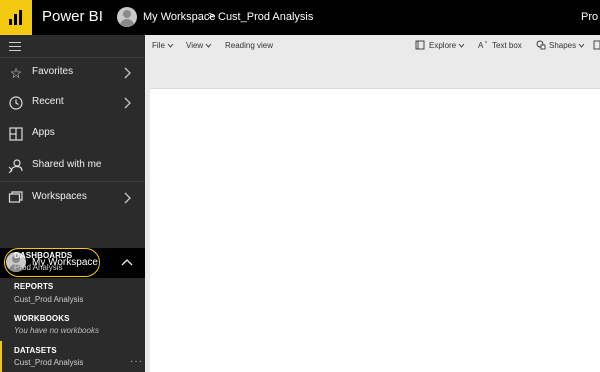  What do you see at coordinates (1, 356) in the screenshot?
I see `selection-accent` at bounding box center [1, 356].